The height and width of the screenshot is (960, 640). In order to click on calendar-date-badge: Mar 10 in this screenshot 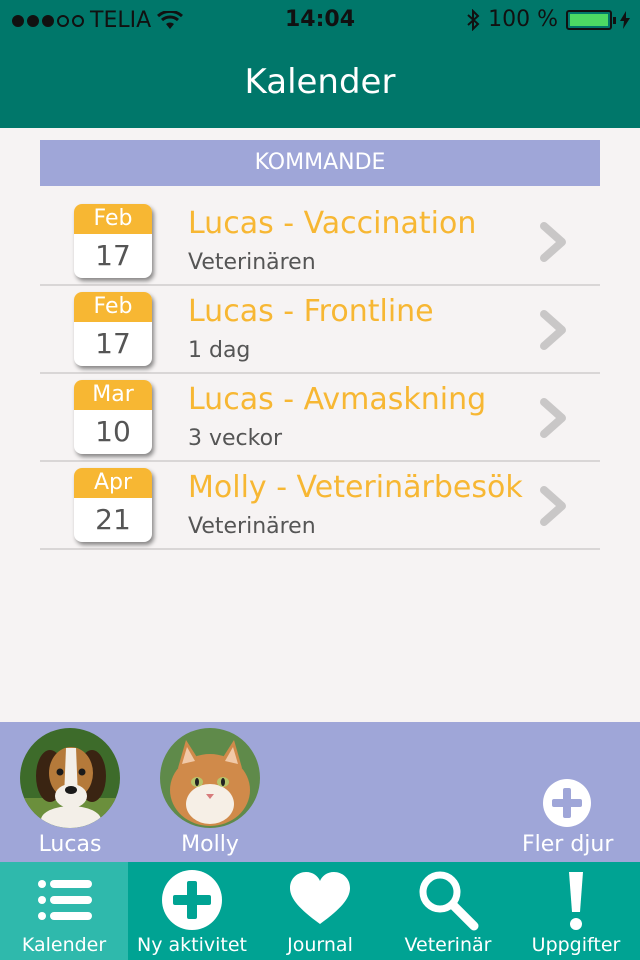, I will do `click(113, 417)`.